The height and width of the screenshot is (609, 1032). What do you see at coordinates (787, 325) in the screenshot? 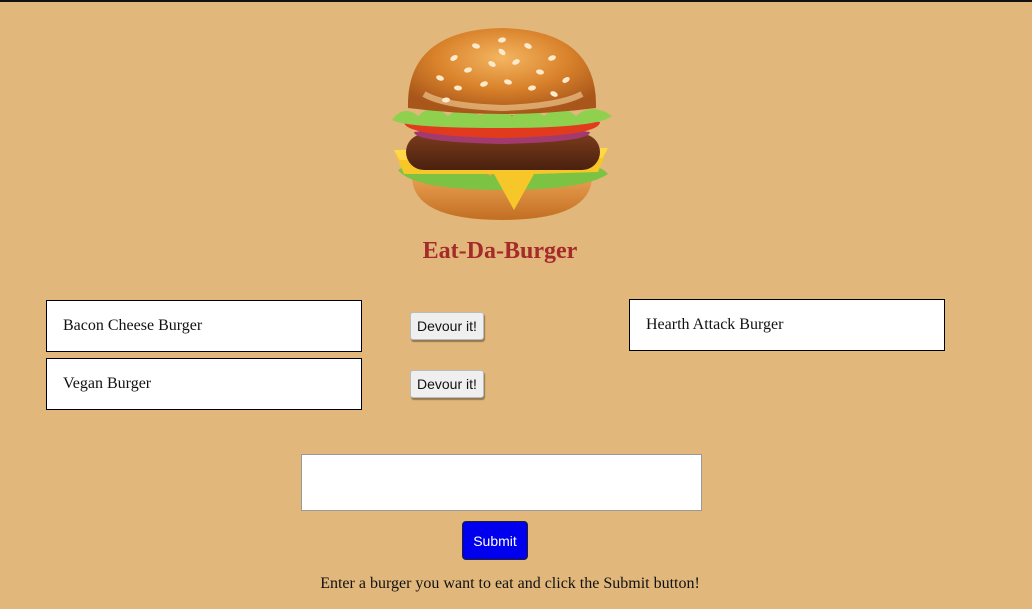
I see `devoured-burger-item: Hearth Attack Burger` at bounding box center [787, 325].